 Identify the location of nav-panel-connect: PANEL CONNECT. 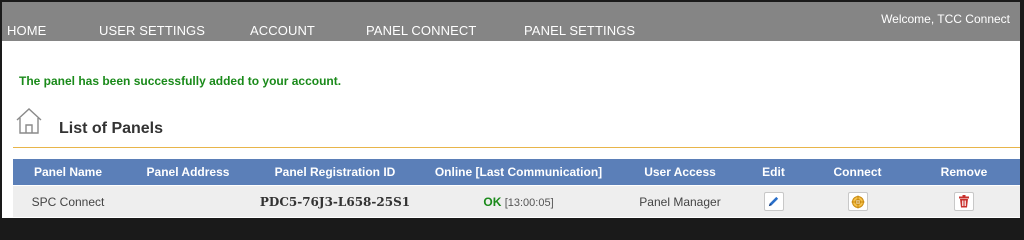
(421, 30).